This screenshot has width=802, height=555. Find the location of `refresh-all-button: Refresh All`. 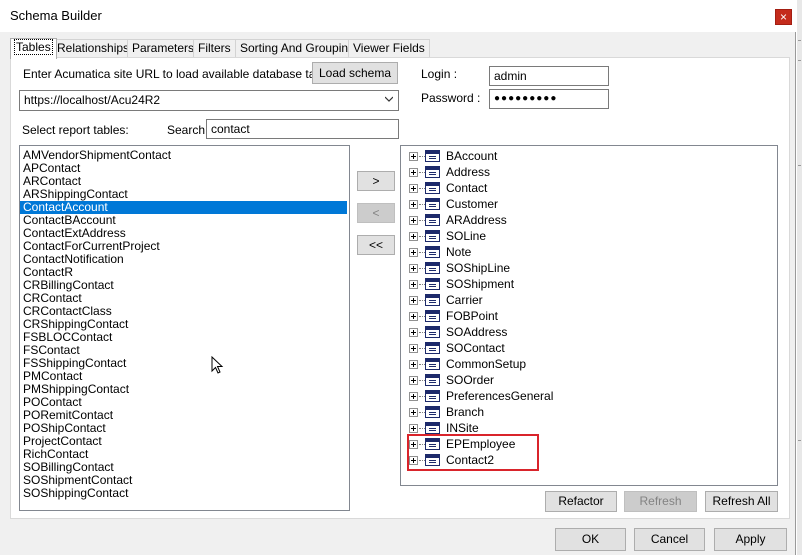

refresh-all-button: Refresh All is located at coordinates (741, 501).